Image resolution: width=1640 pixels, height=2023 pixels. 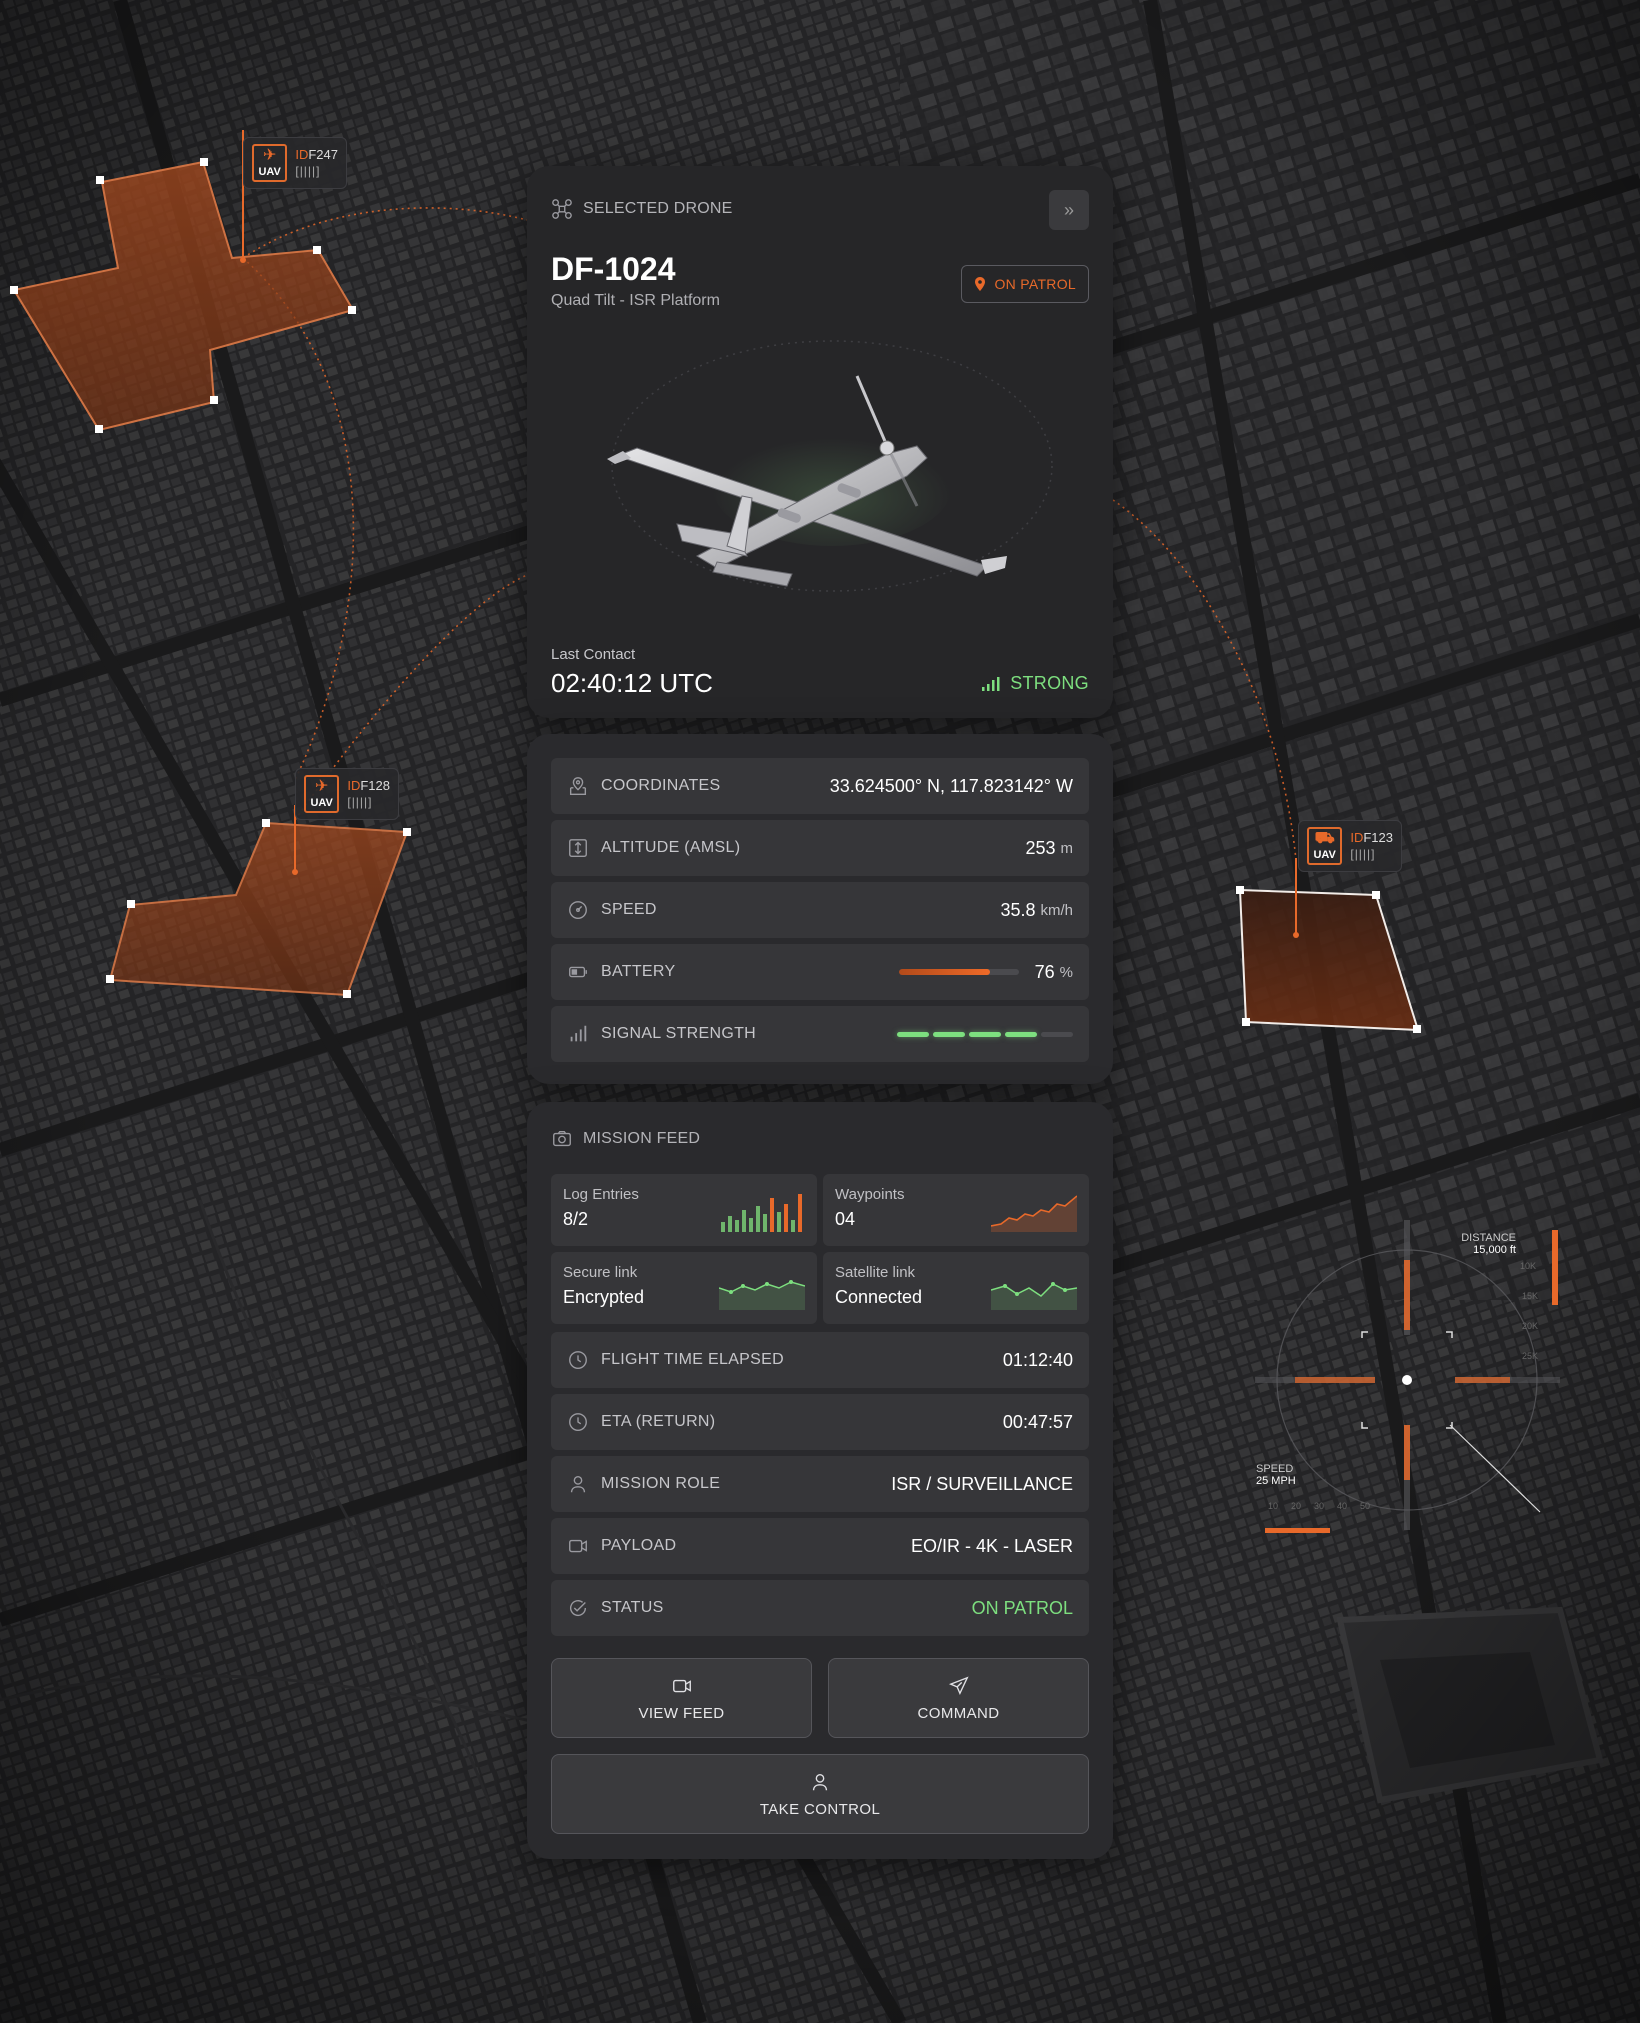 What do you see at coordinates (1276, 1475) in the screenshot?
I see `hud-speed: SPEED 25 MPH` at bounding box center [1276, 1475].